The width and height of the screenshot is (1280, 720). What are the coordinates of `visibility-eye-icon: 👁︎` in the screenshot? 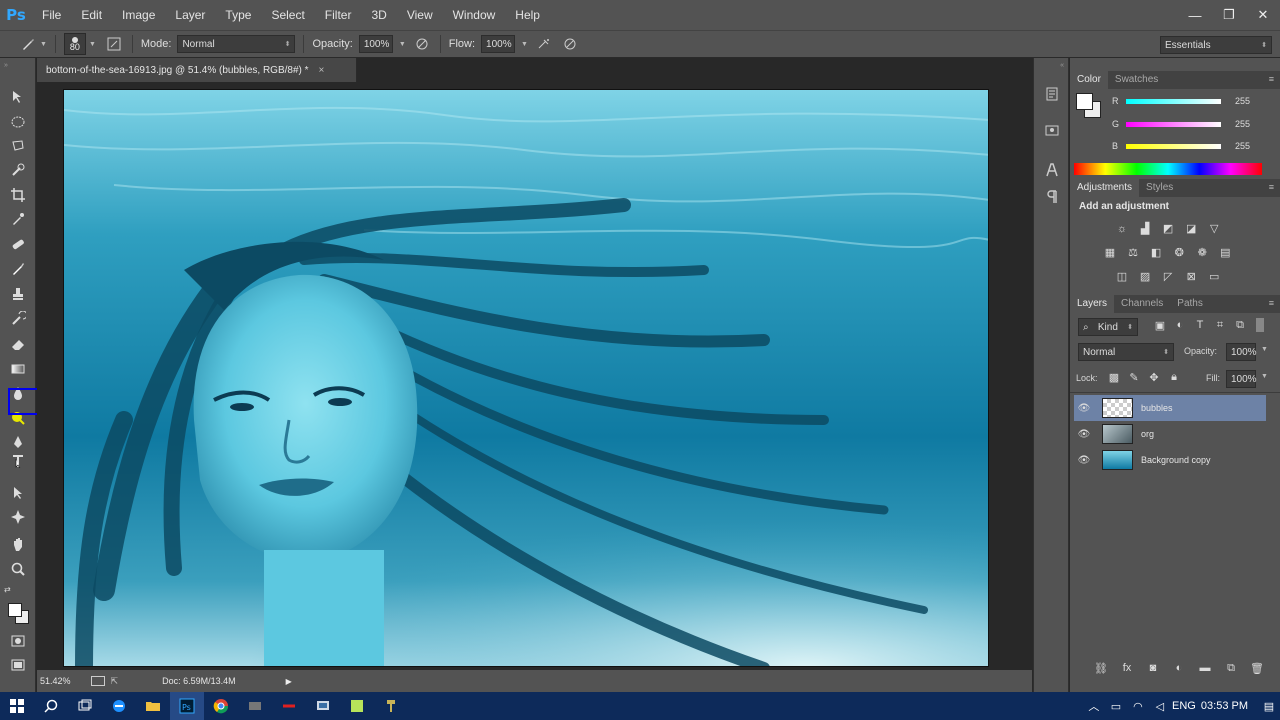 It's located at (1084, 408).